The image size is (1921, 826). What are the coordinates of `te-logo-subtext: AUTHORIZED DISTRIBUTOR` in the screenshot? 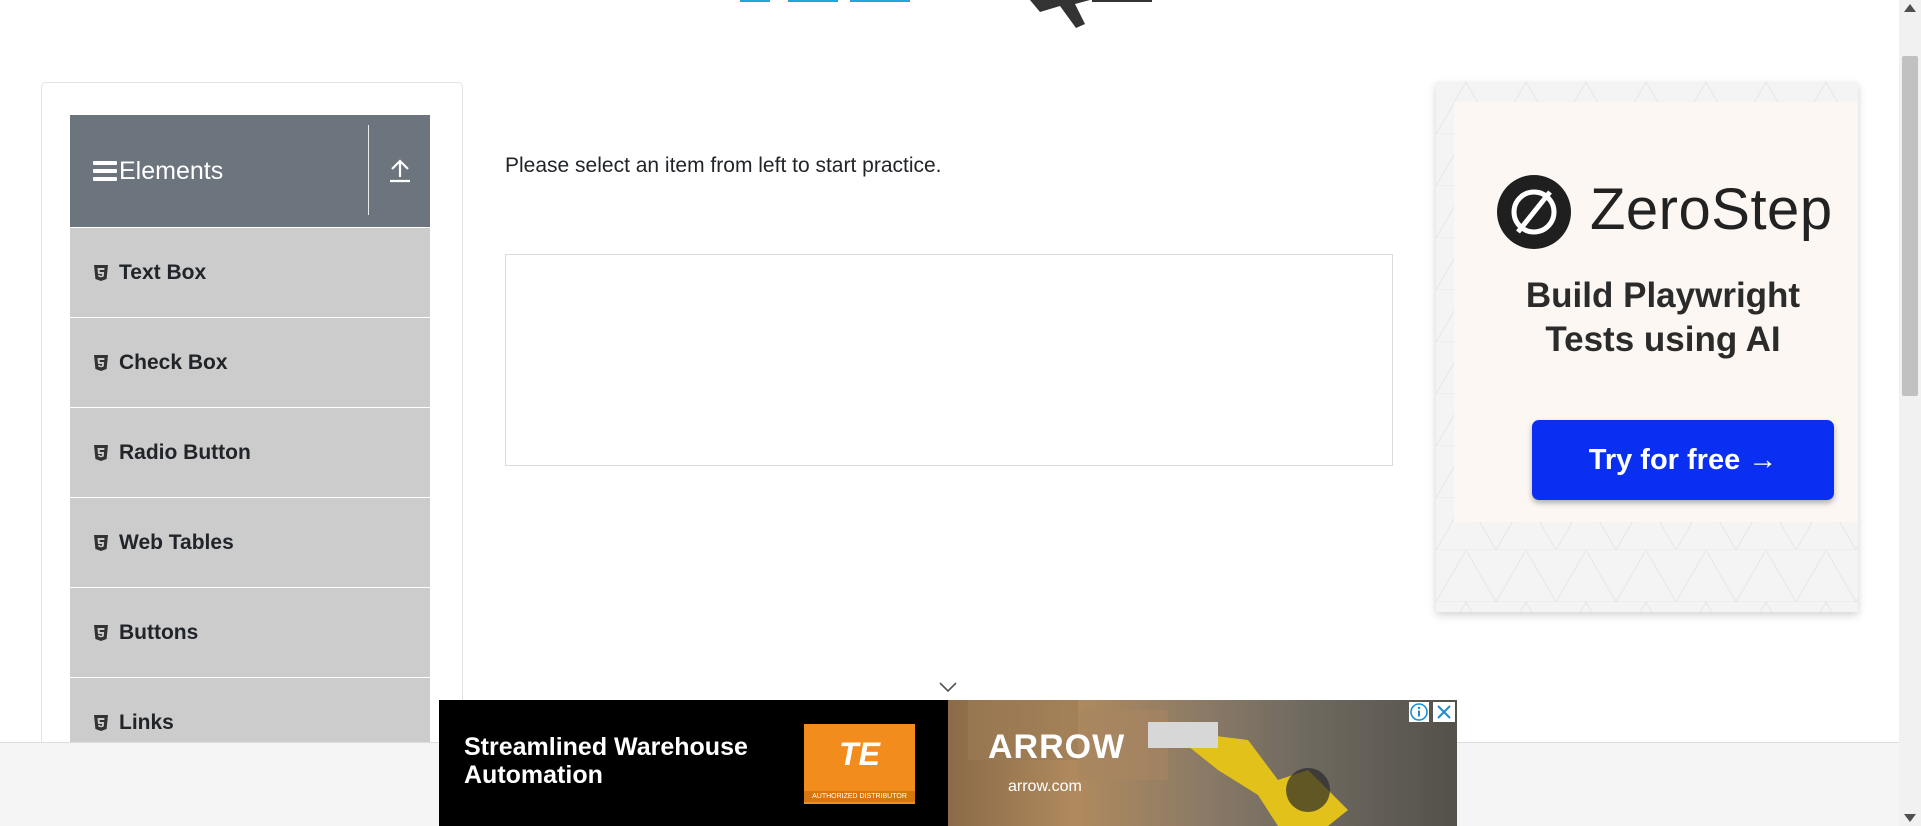 It's located at (859, 796).